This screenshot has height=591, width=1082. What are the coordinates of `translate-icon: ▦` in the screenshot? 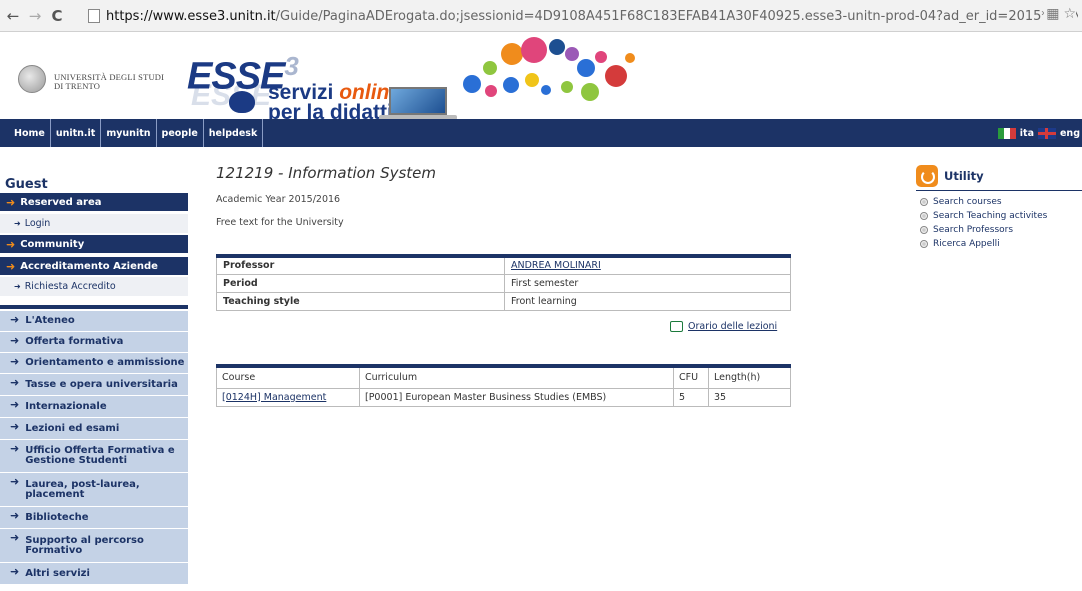 It's located at (1052, 14).